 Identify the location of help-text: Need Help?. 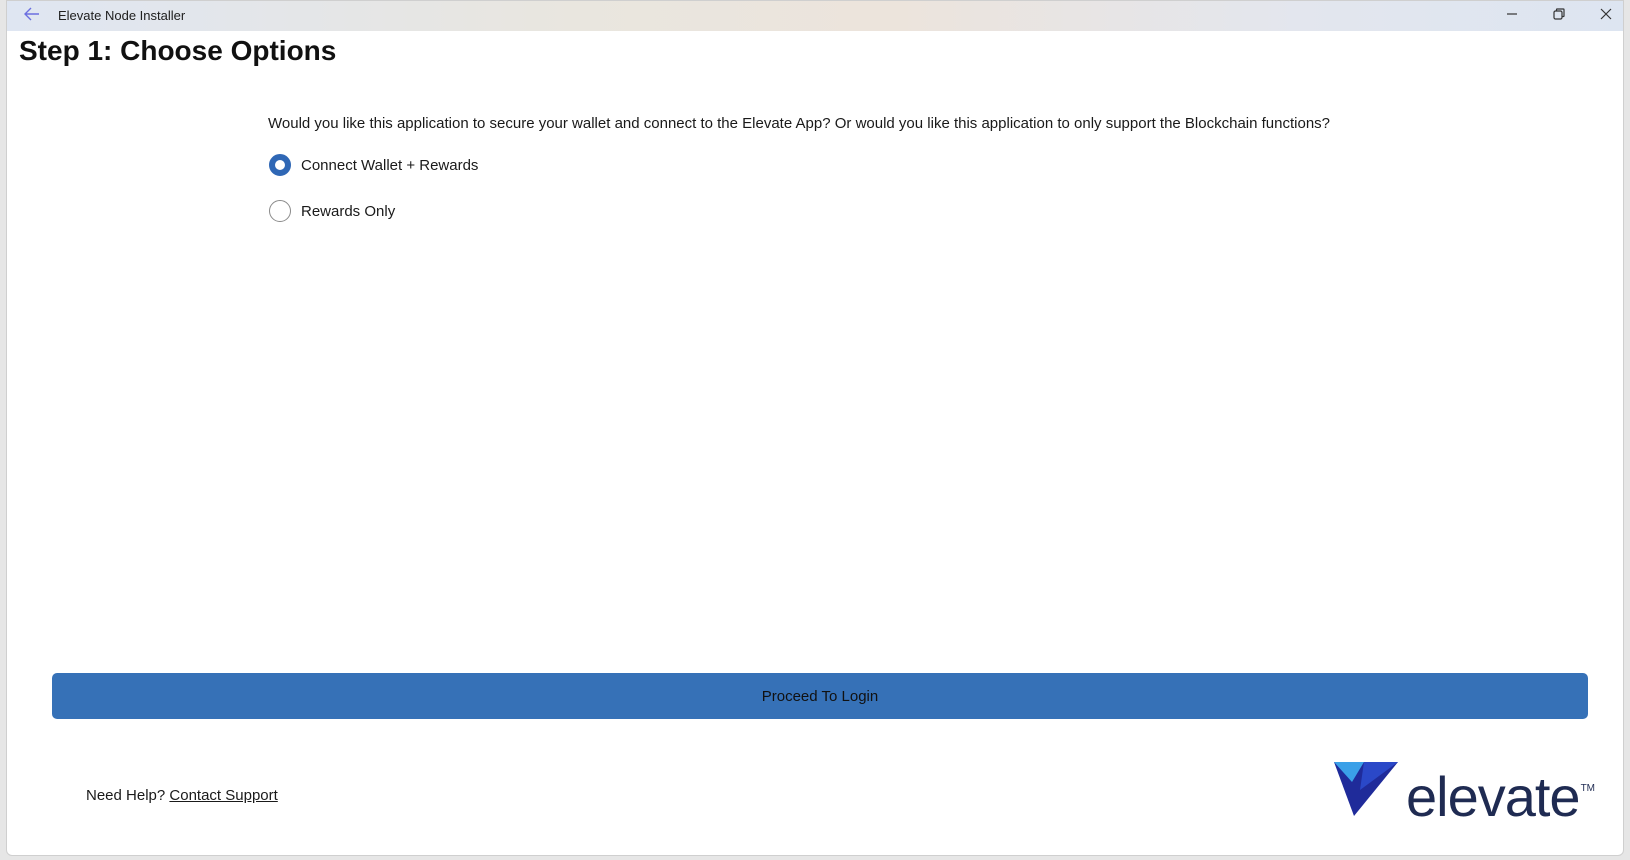
(126, 795).